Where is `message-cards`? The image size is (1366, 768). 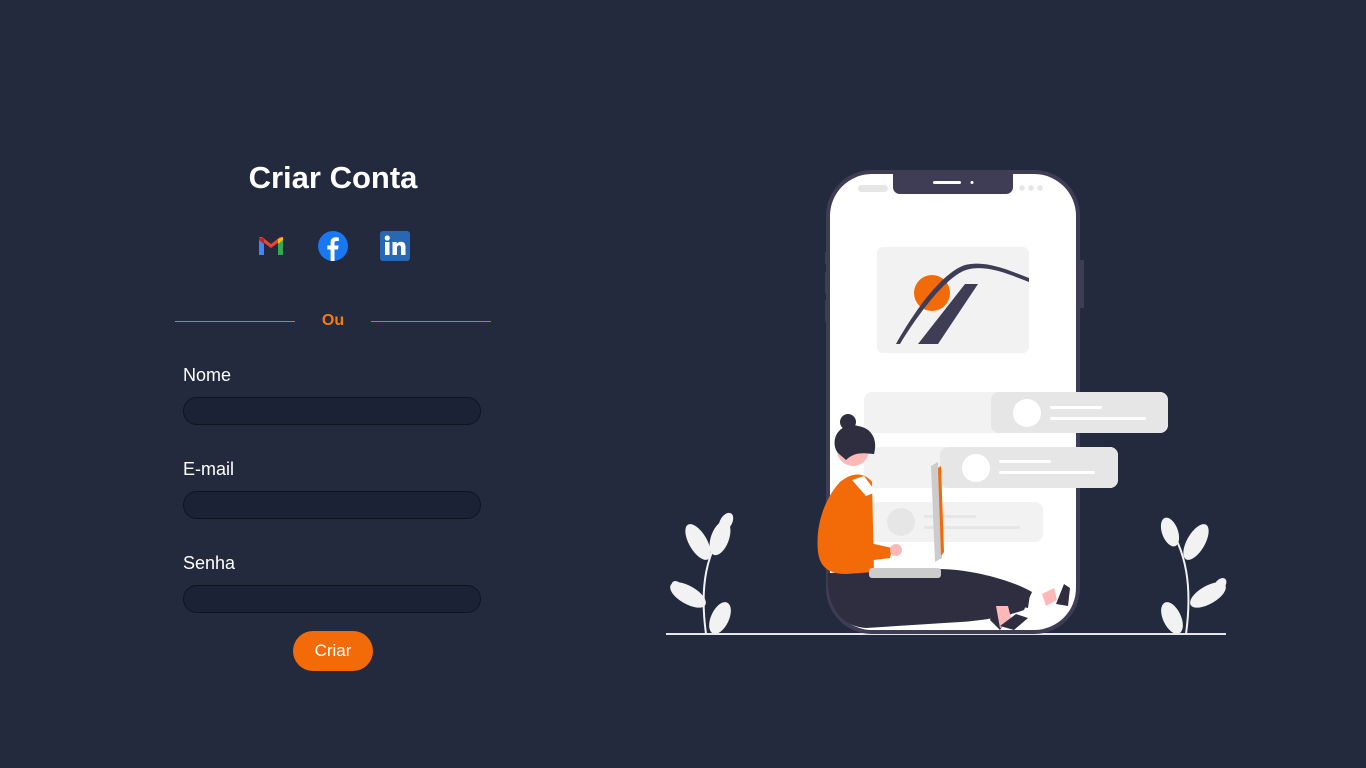
message-cards is located at coordinates (1016, 467).